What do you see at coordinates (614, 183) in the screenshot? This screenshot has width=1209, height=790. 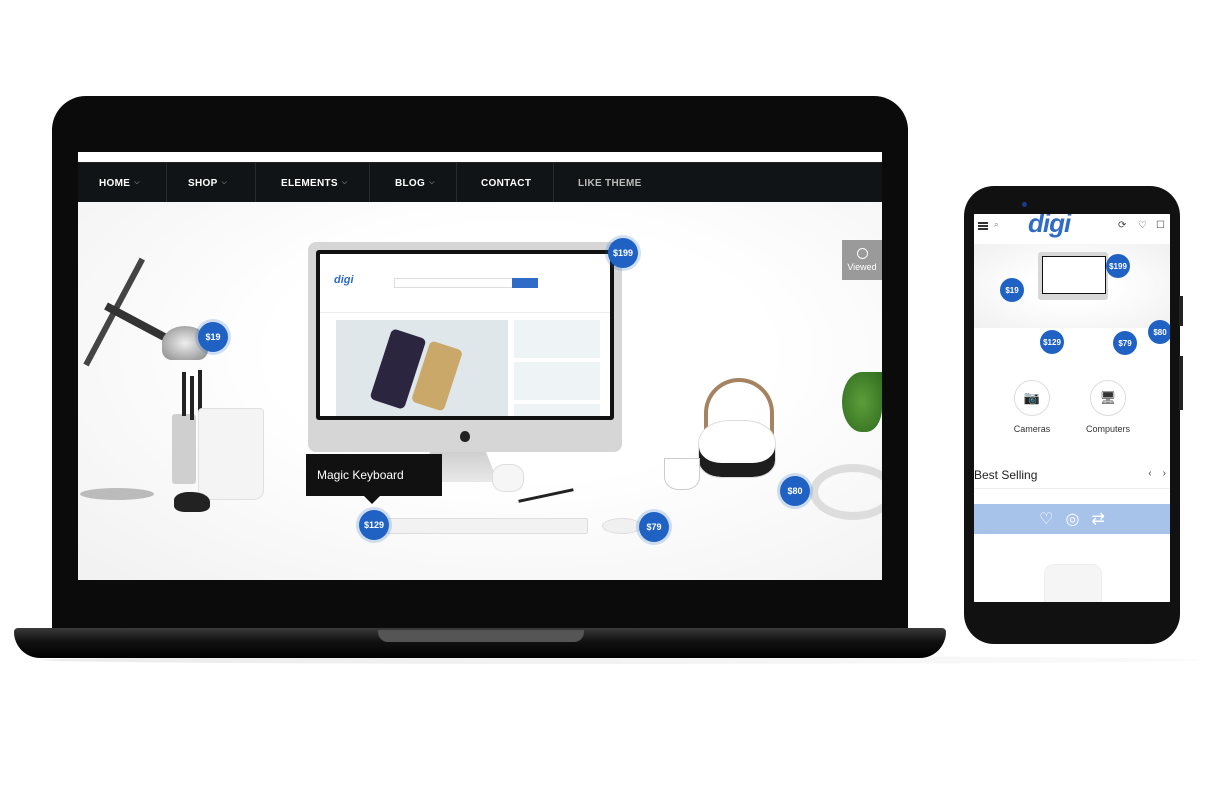 I see `nav-item-like-theme: LIKE THEME` at bounding box center [614, 183].